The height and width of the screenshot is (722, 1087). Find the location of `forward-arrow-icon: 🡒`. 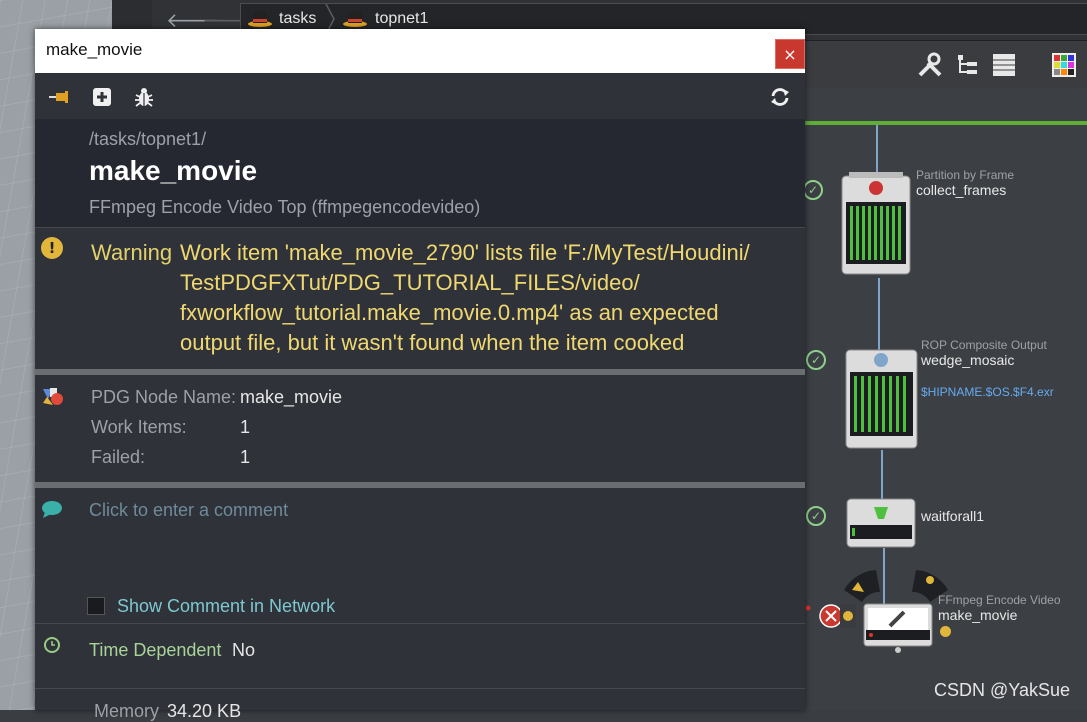

forward-arrow-icon: 🡒 is located at coordinates (229, 20).